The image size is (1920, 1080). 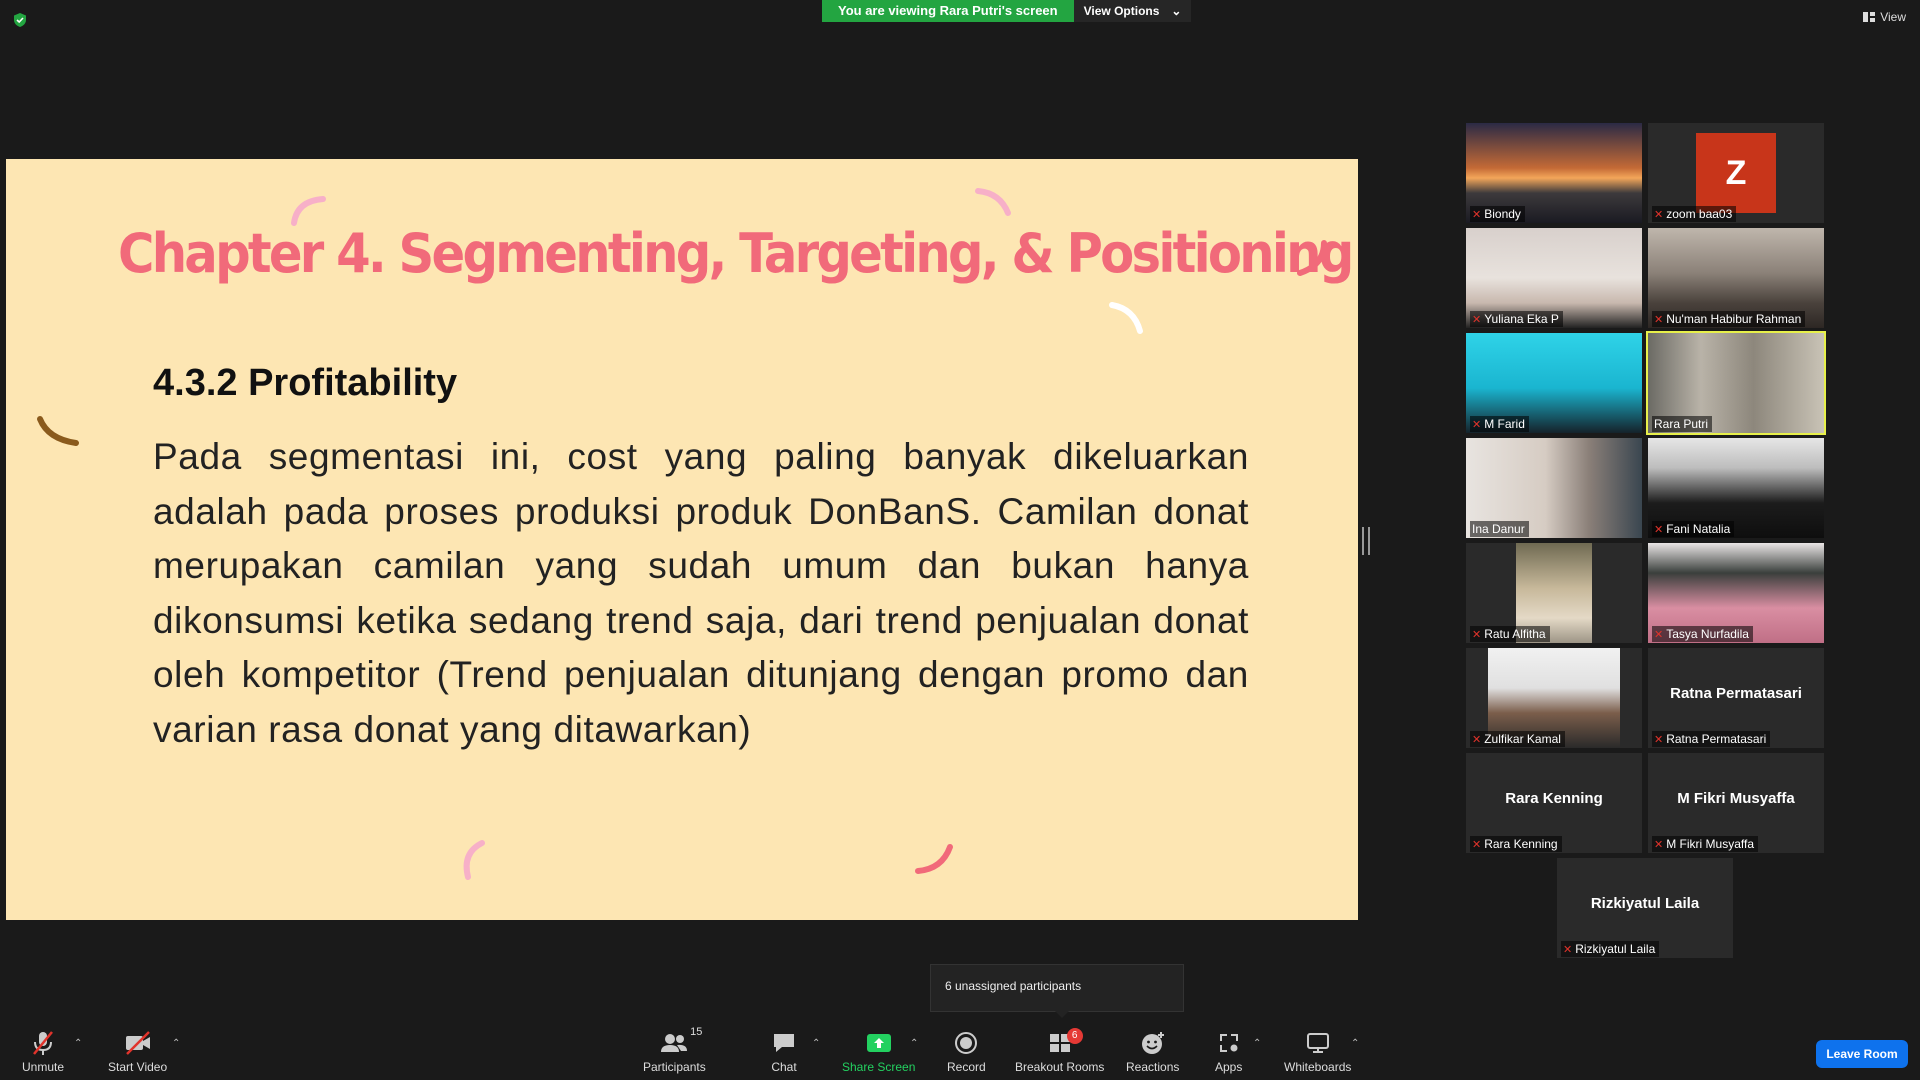 I want to click on reactions-icon, so click(x=1152, y=1043).